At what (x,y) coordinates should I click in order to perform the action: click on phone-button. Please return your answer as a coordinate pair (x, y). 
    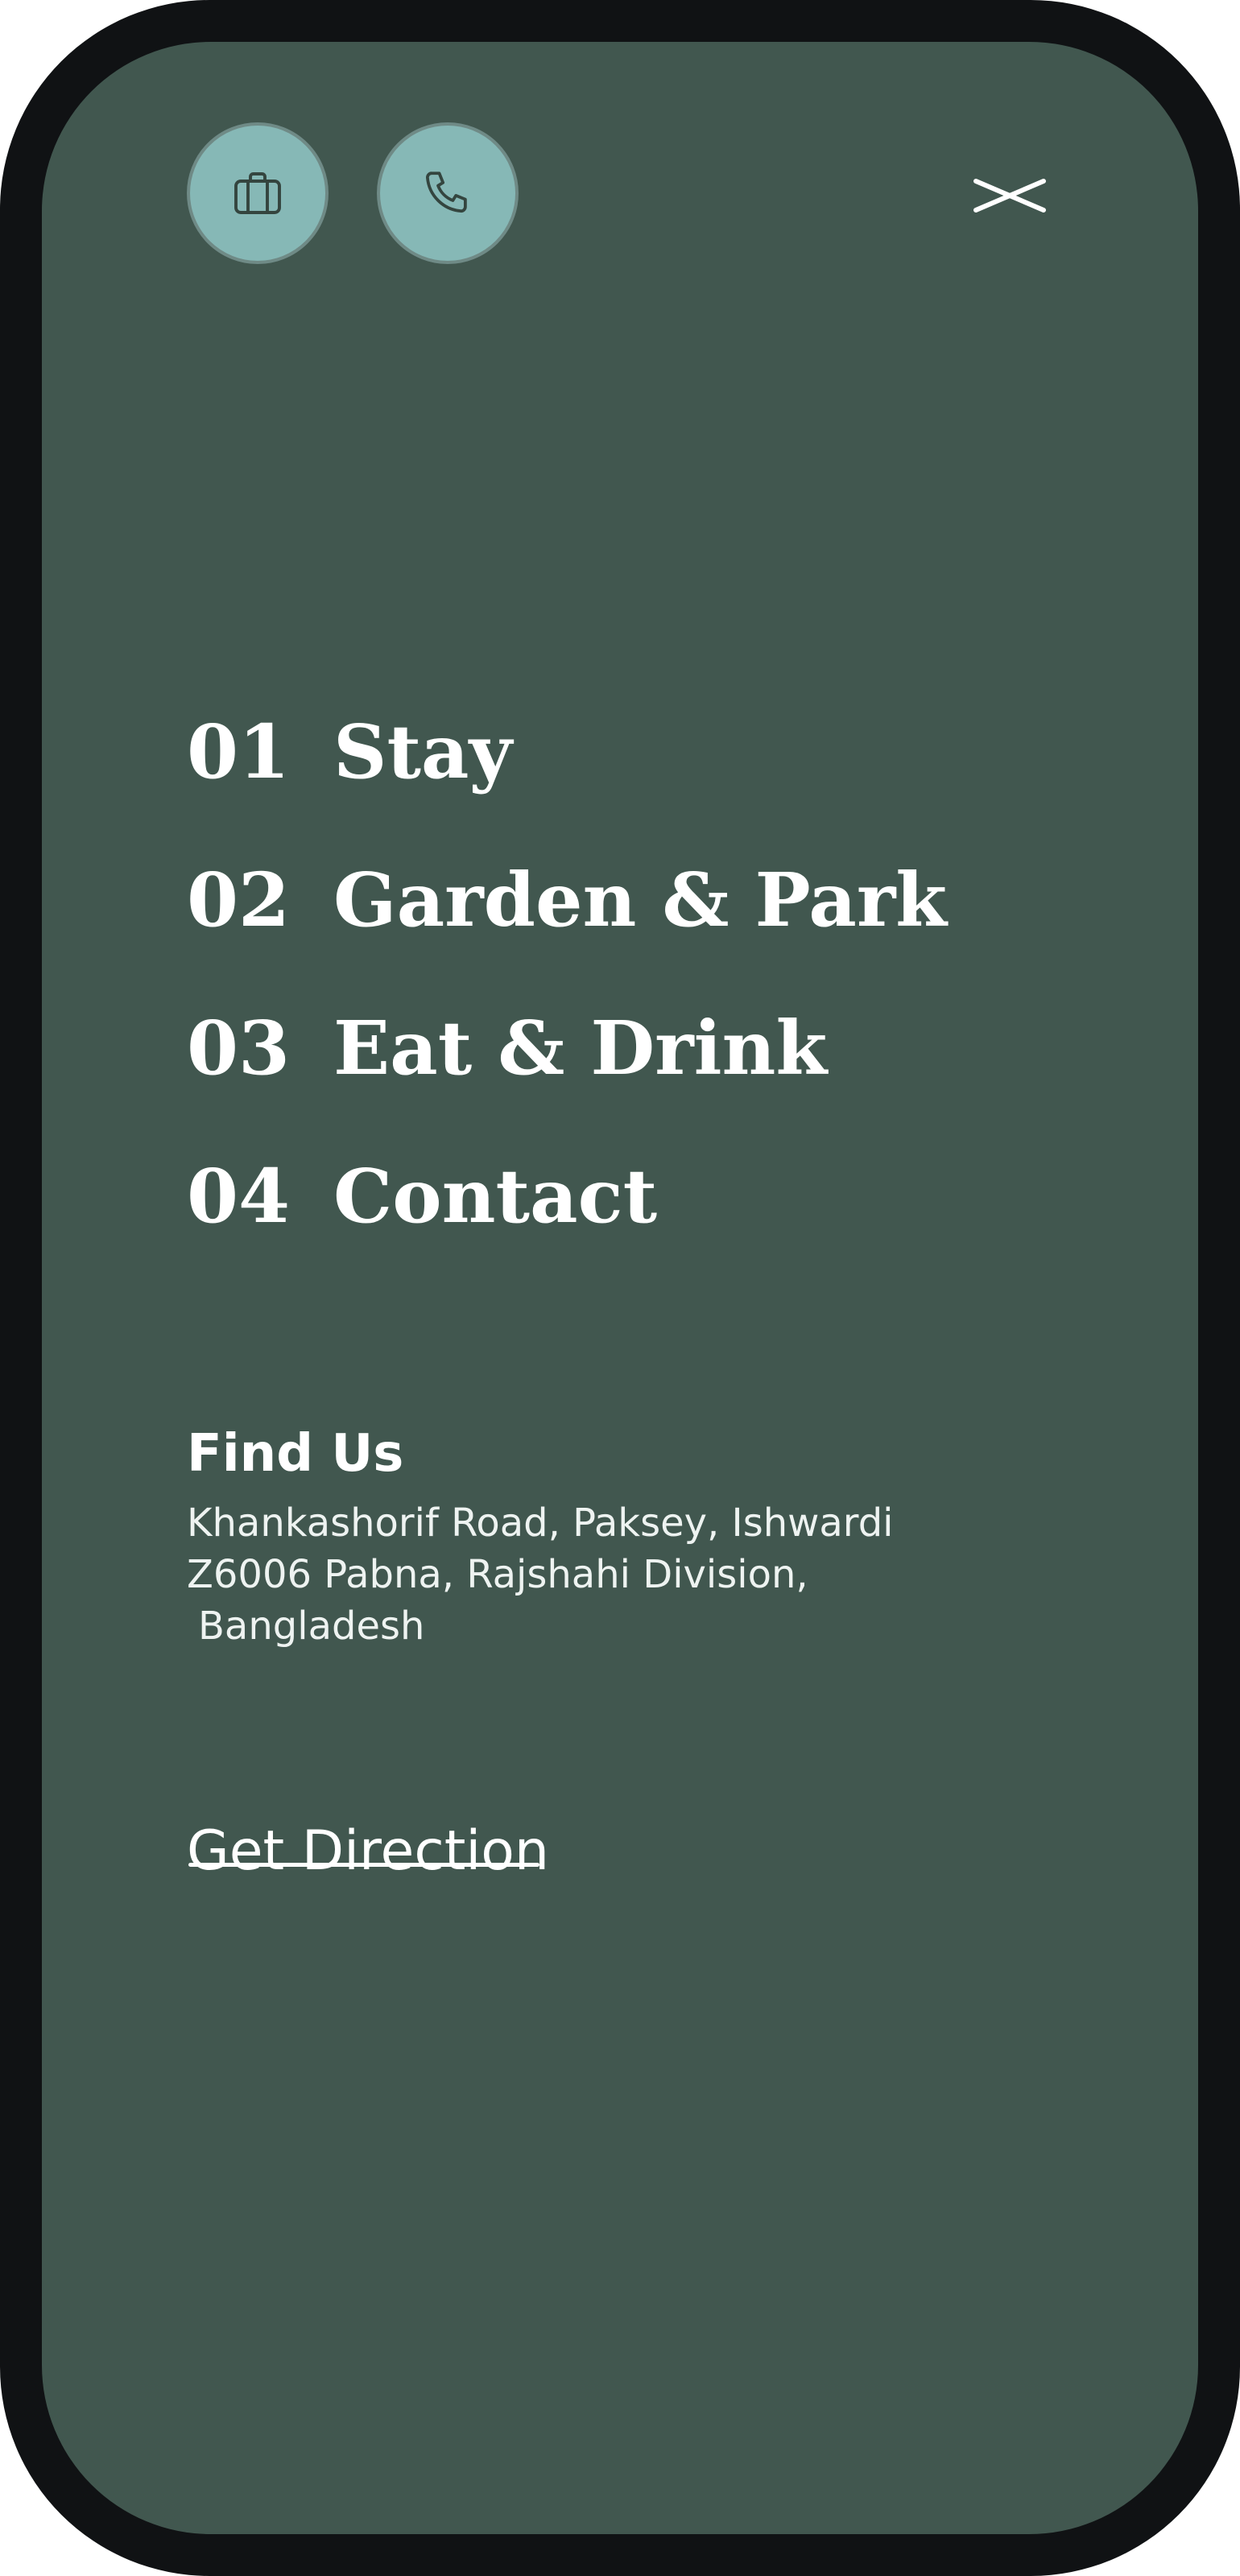
    Looking at the image, I should click on (448, 193).